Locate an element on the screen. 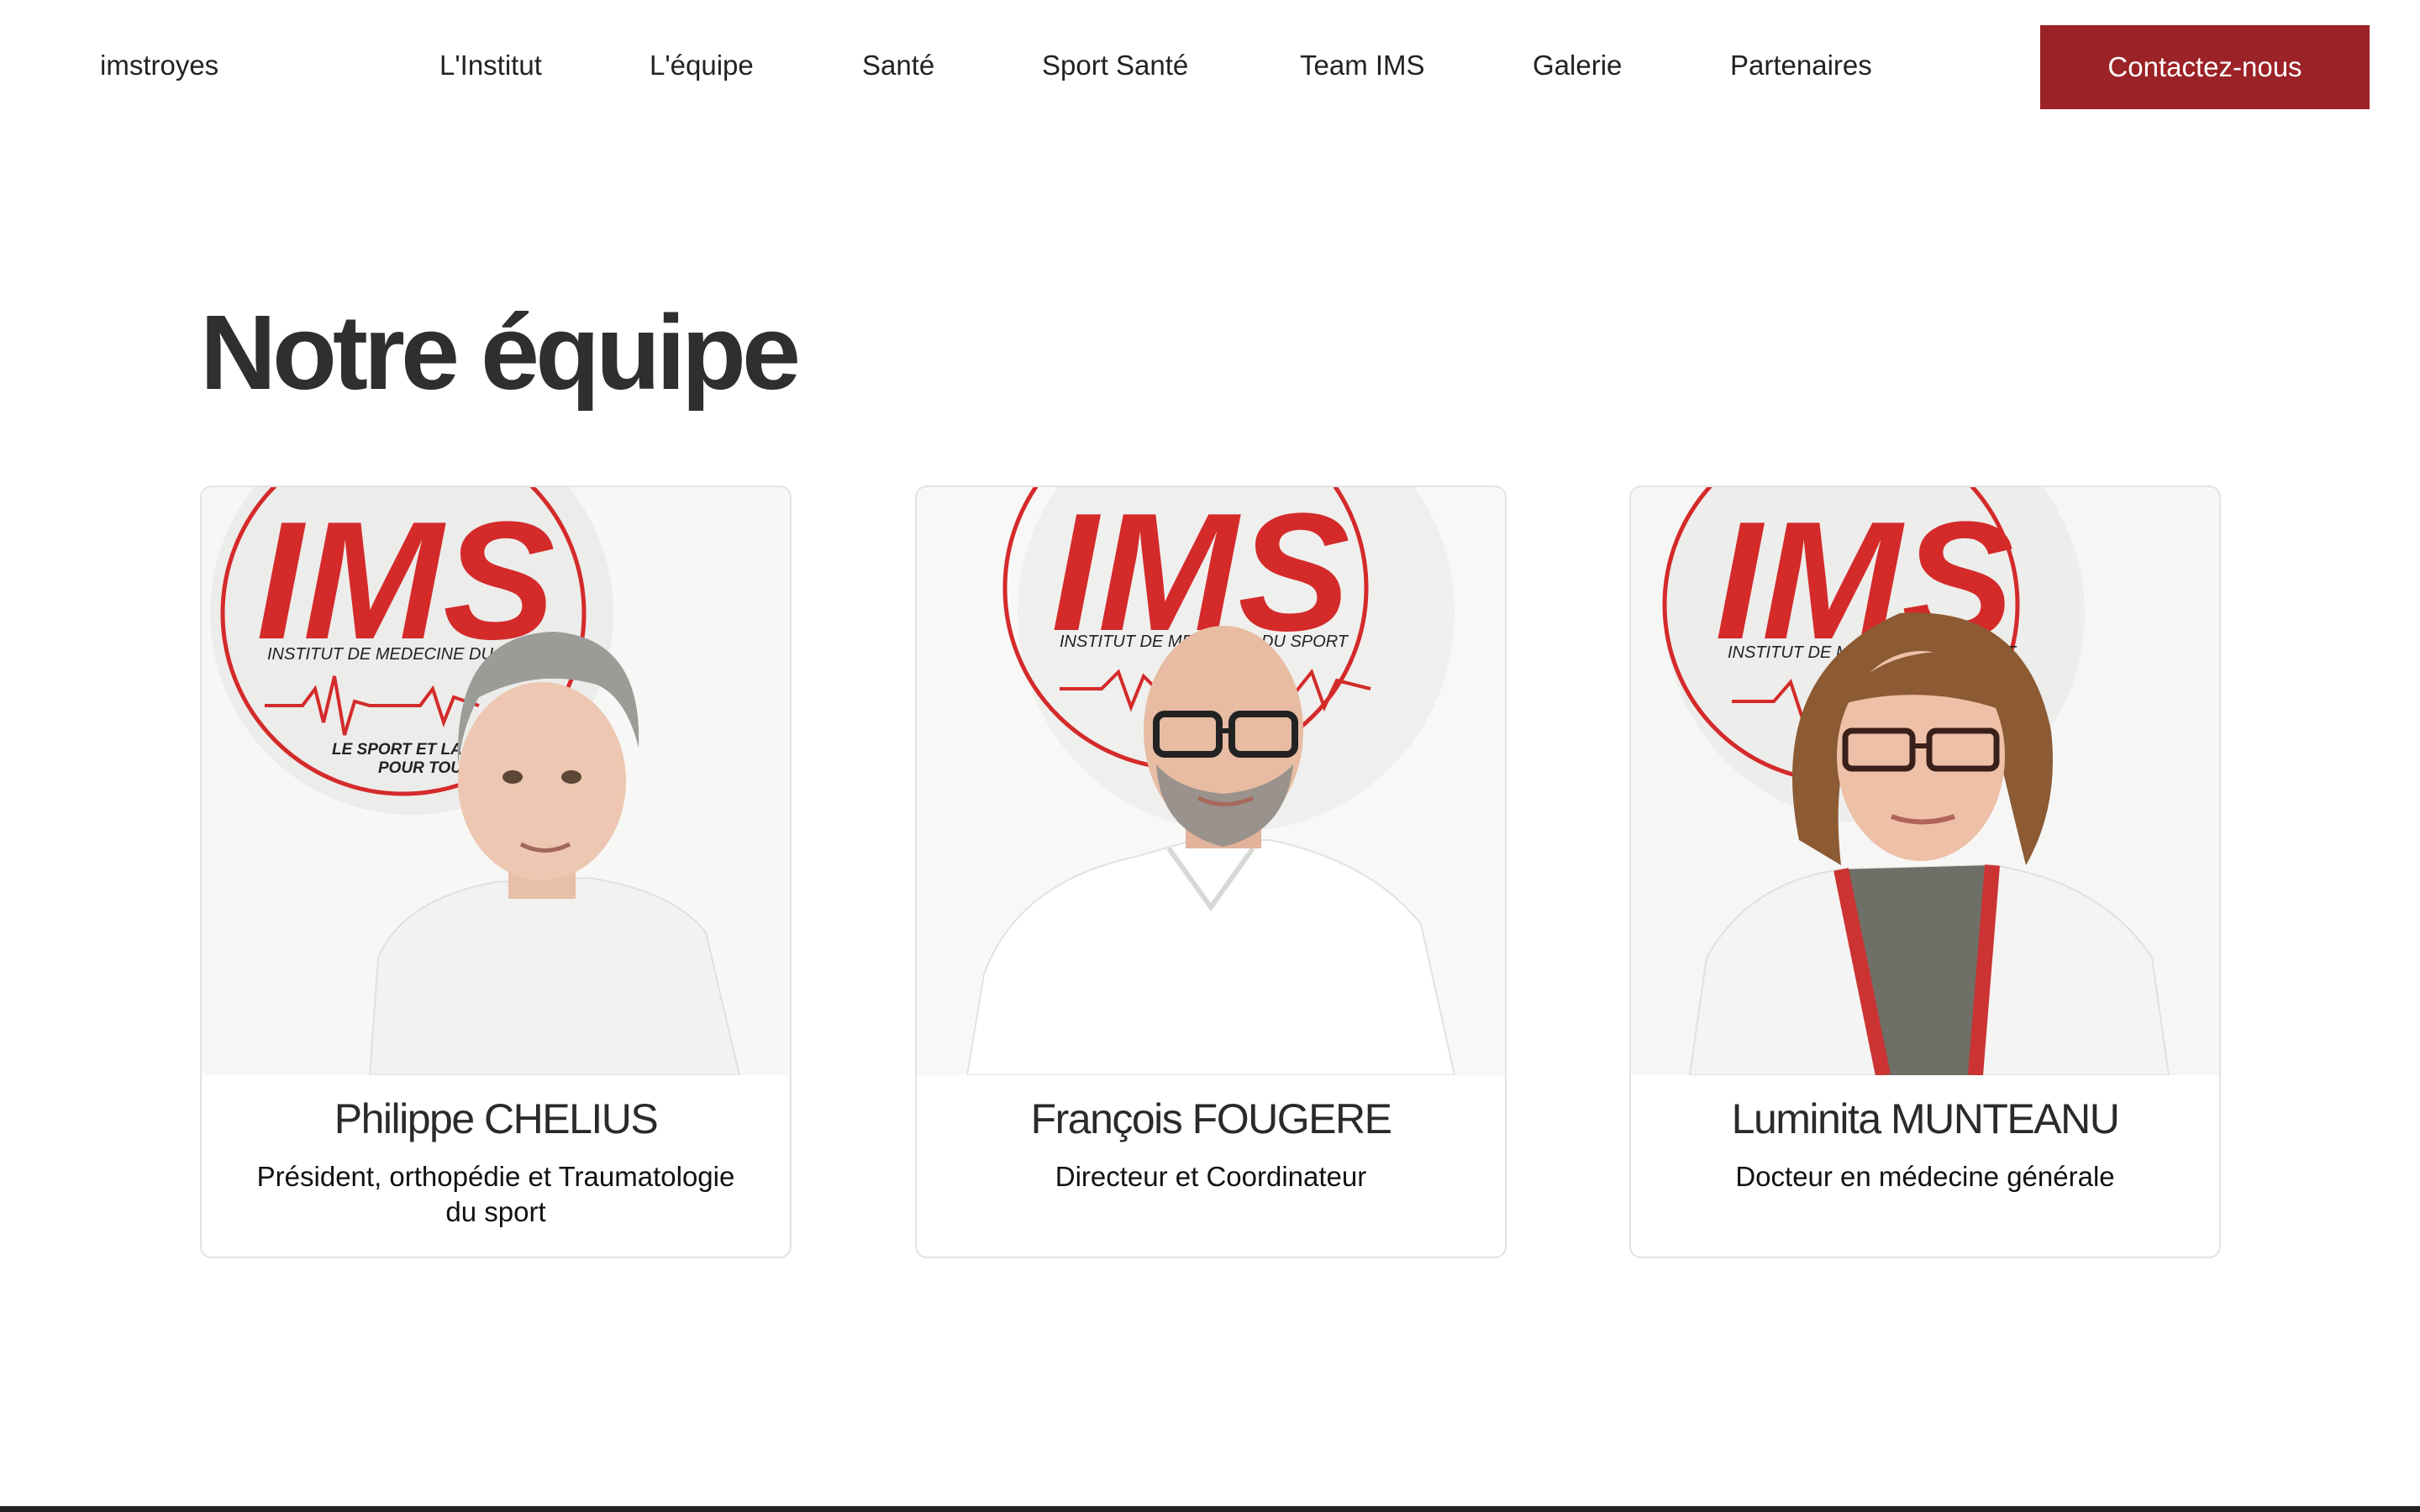 The image size is (2420, 1512). member-role: Directeur et Coordinateur is located at coordinates (1211, 1176).